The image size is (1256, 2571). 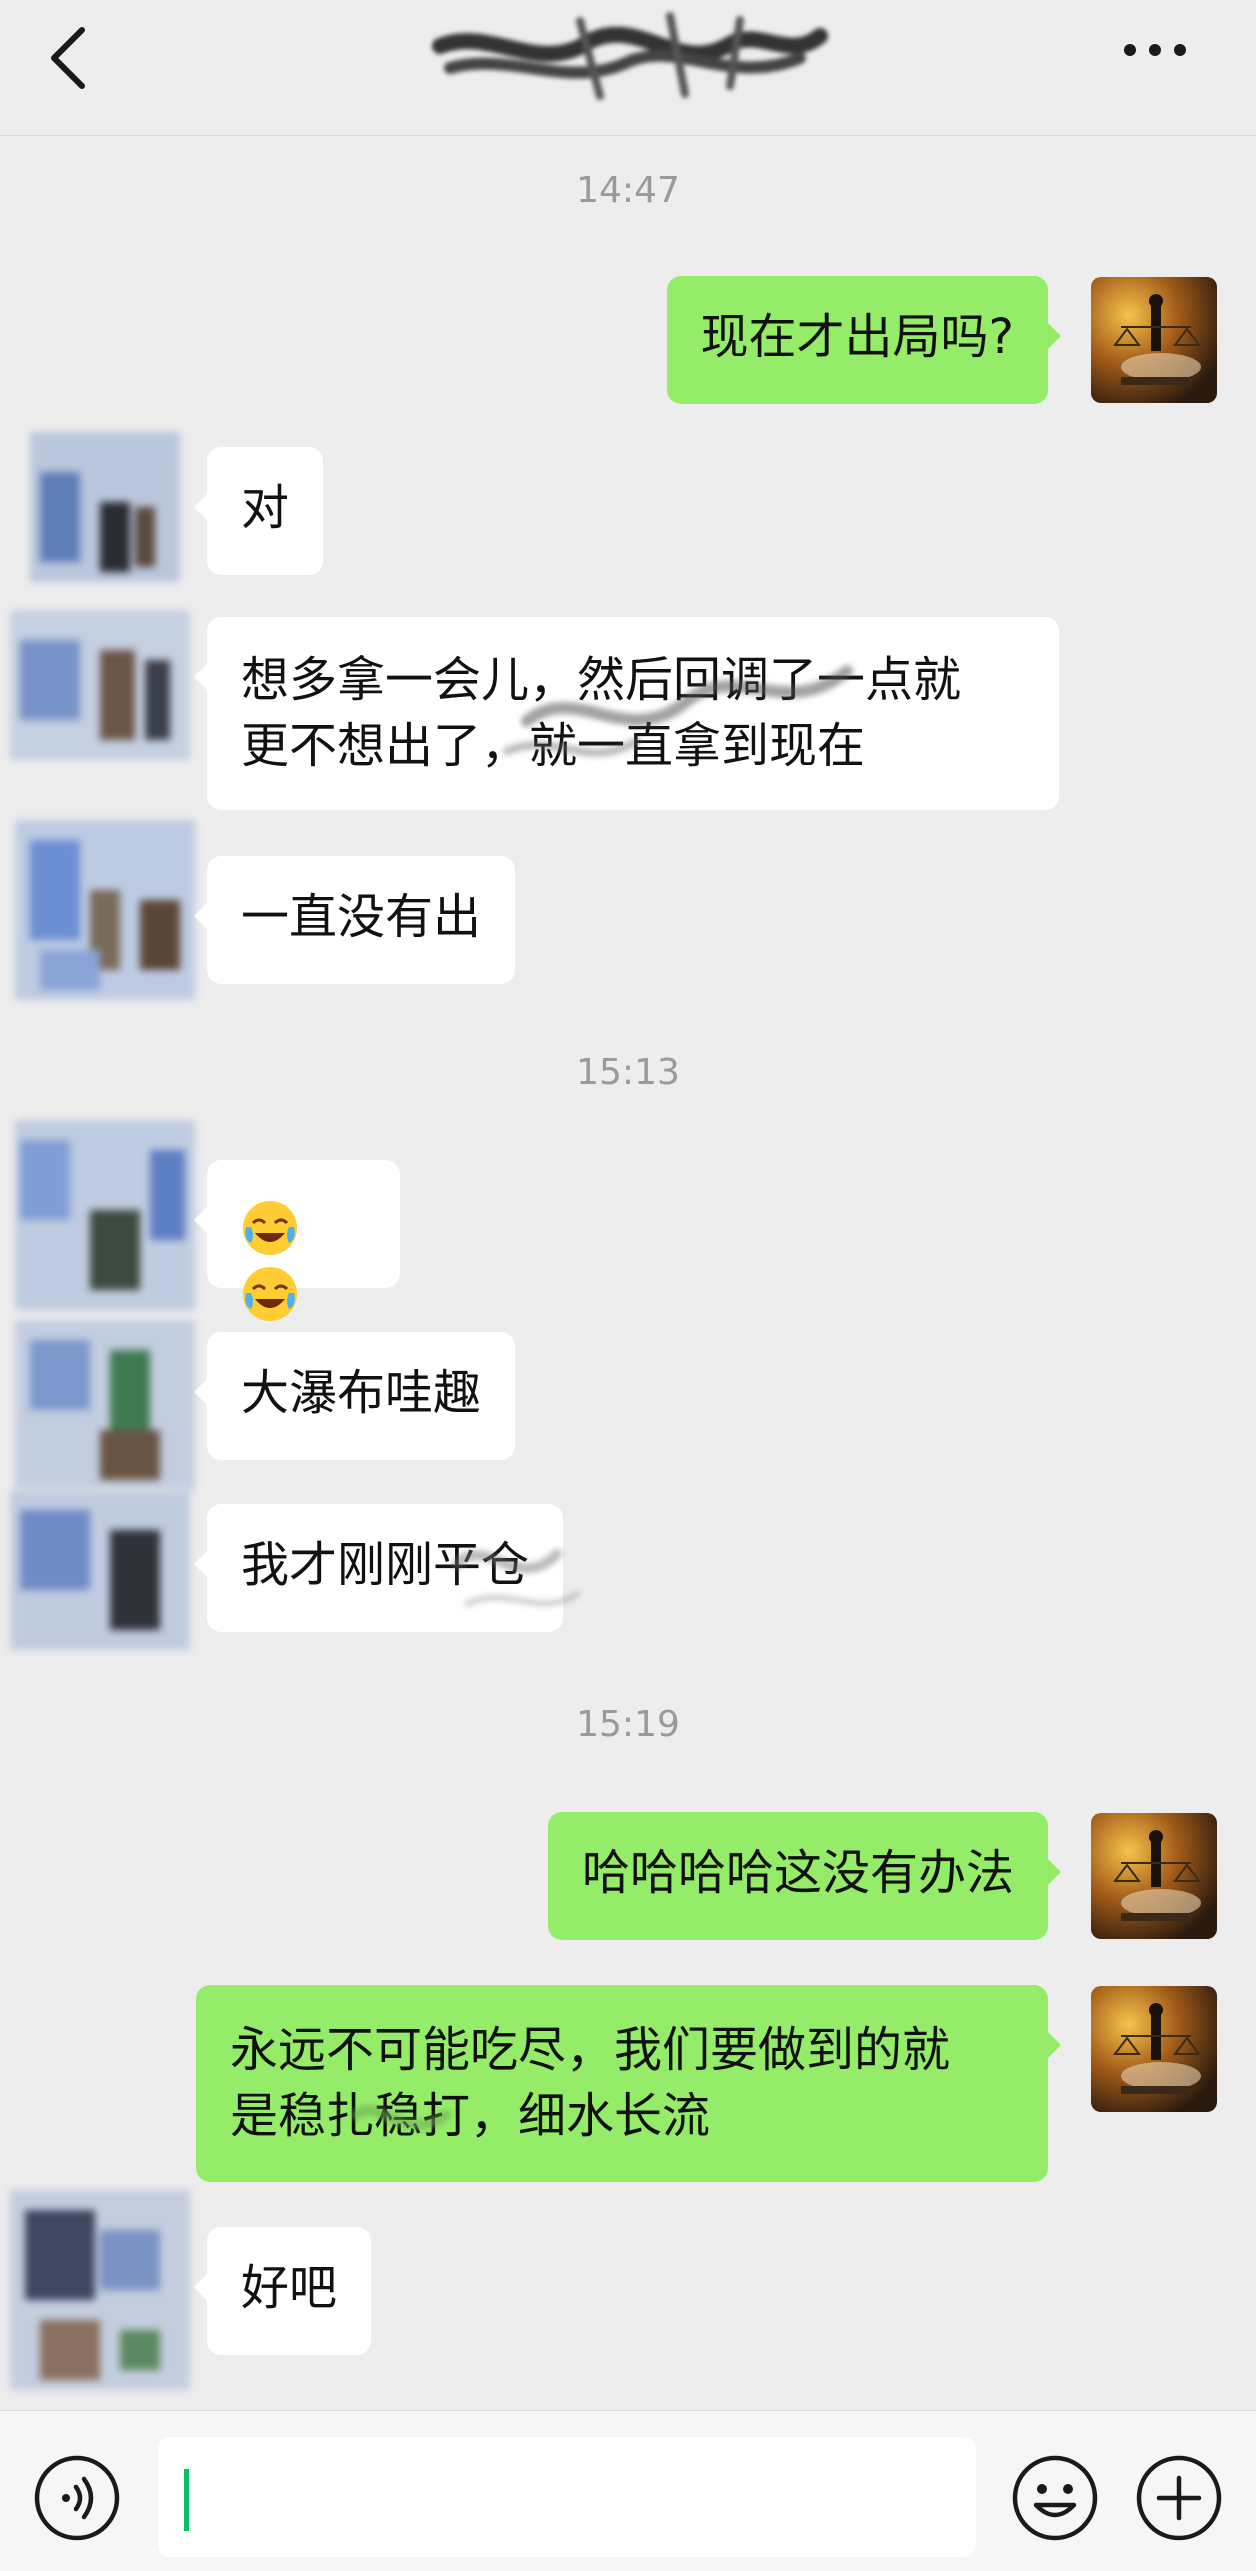 What do you see at coordinates (385, 1565) in the screenshot?
I see `message-text: 我才刚刚平仓` at bounding box center [385, 1565].